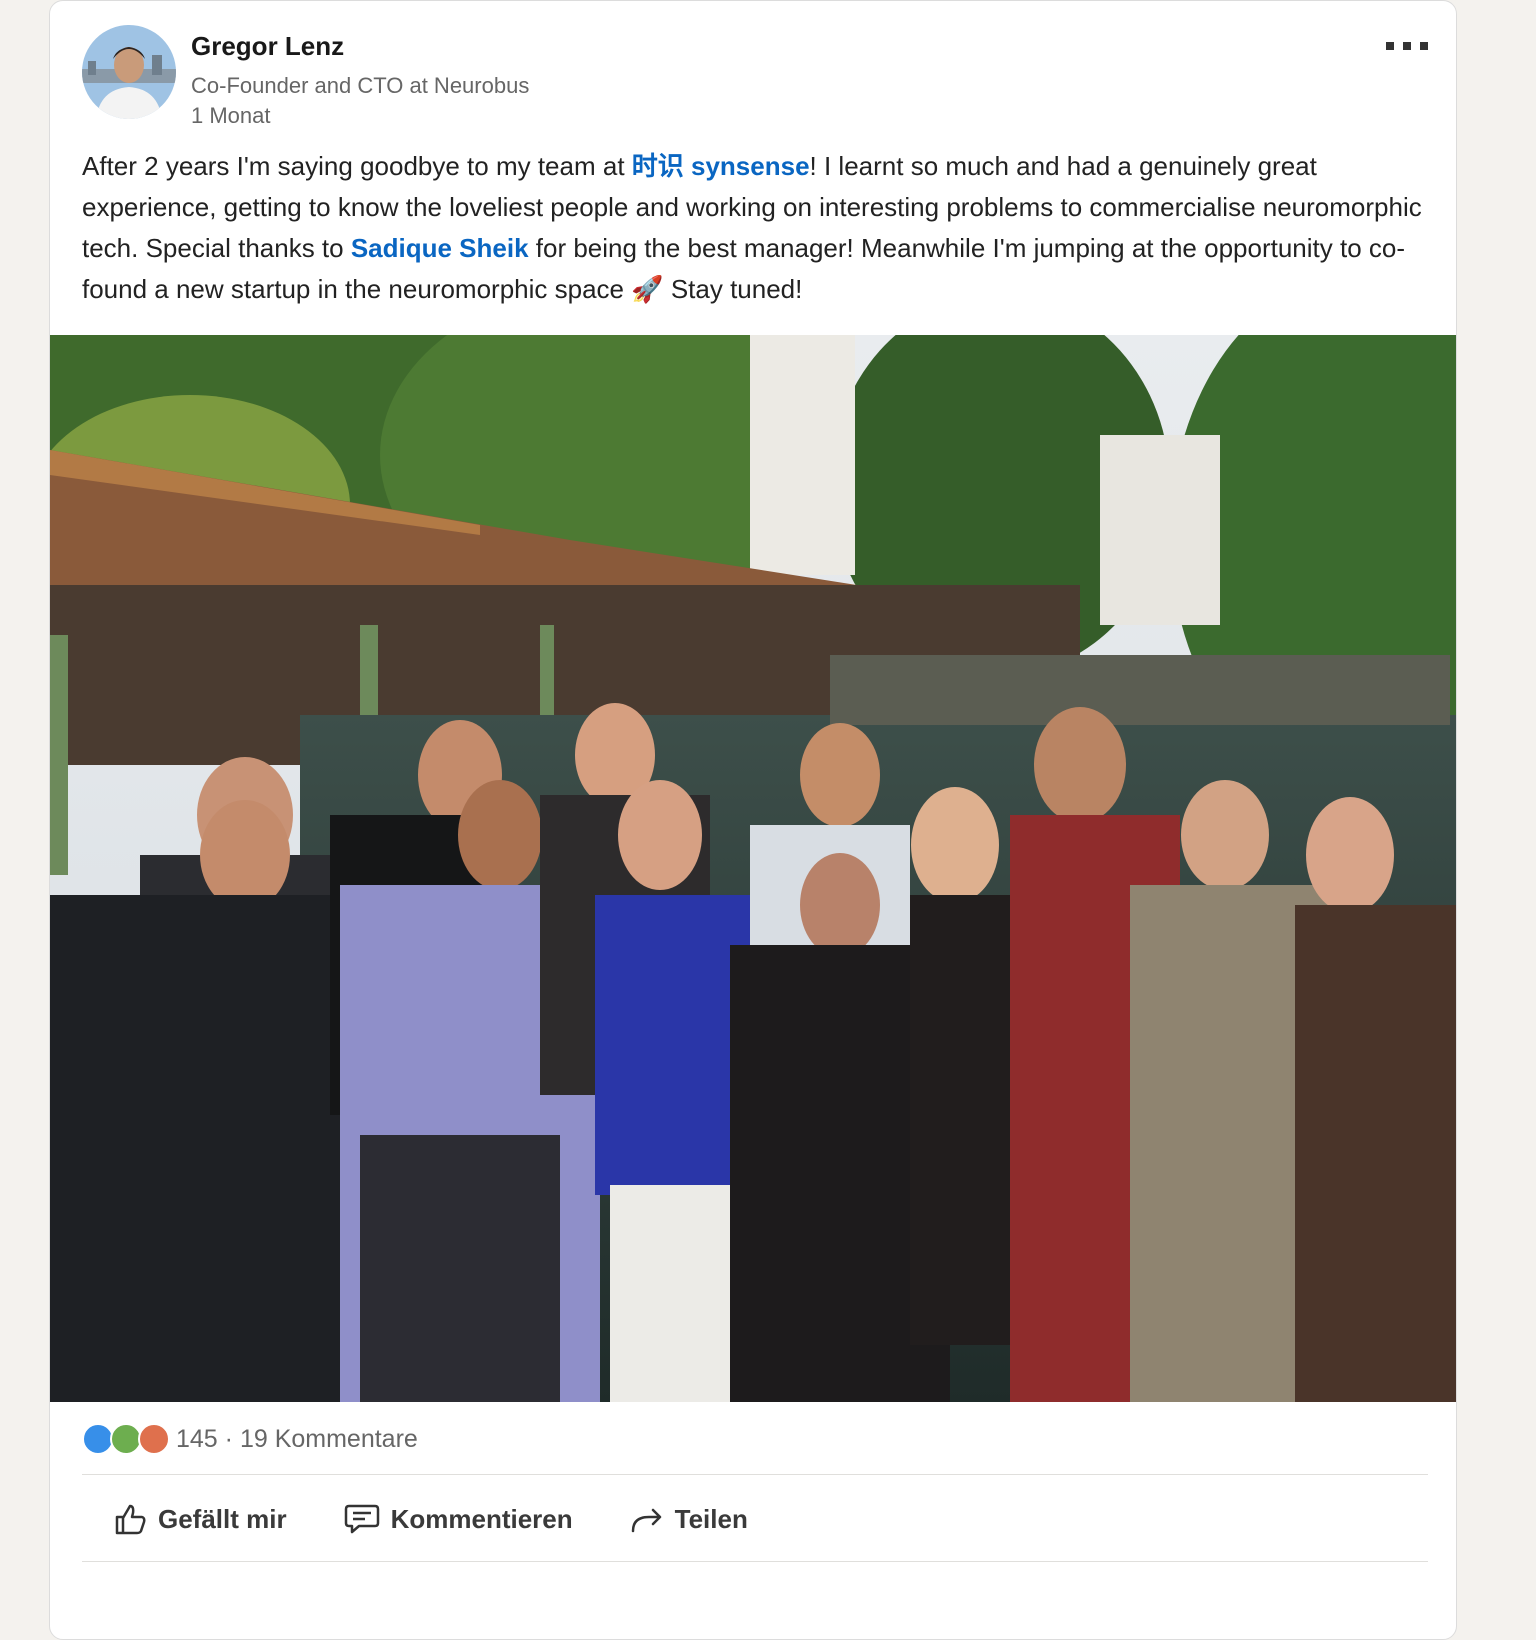 This screenshot has height=1640, width=1536. What do you see at coordinates (329, 1439) in the screenshot?
I see `comment-count: 19 Kommentare` at bounding box center [329, 1439].